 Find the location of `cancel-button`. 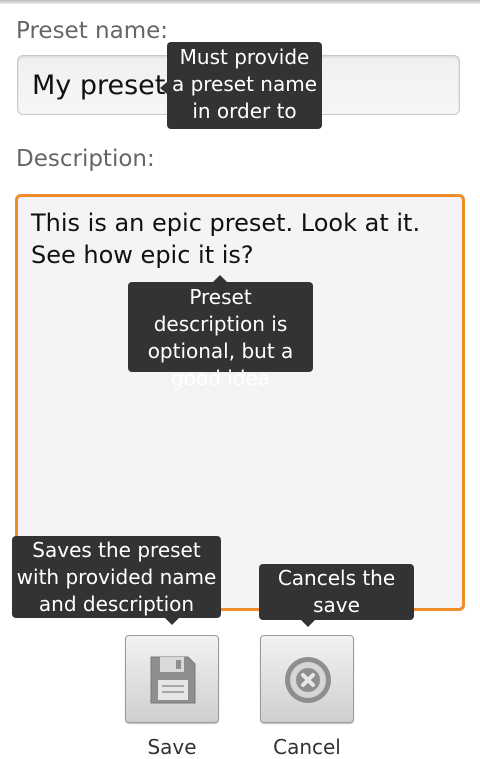

cancel-button is located at coordinates (307, 679).